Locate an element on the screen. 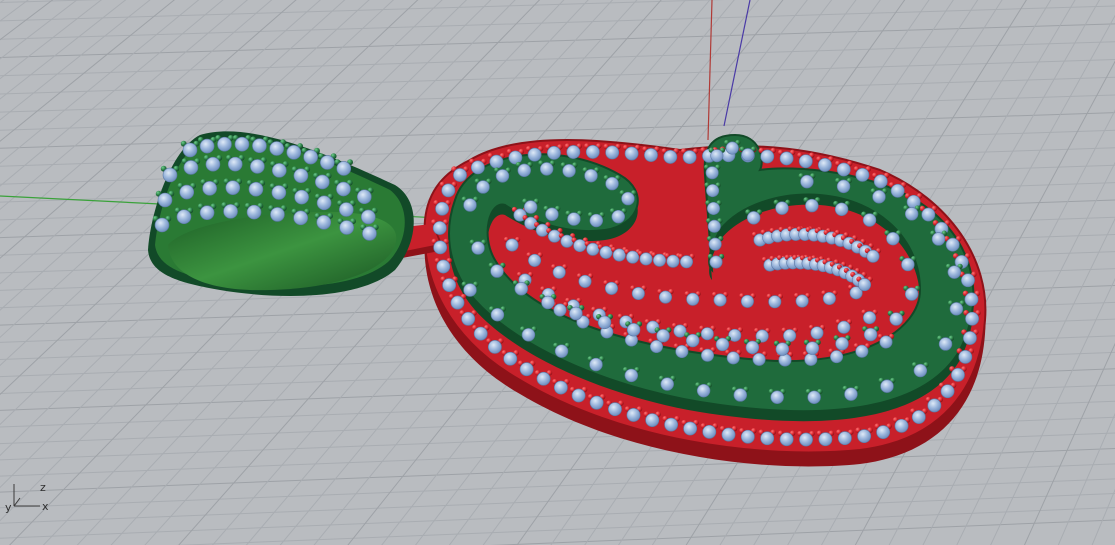 The width and height of the screenshot is (1115, 545). y-axis-line is located at coordinates (710, 70).